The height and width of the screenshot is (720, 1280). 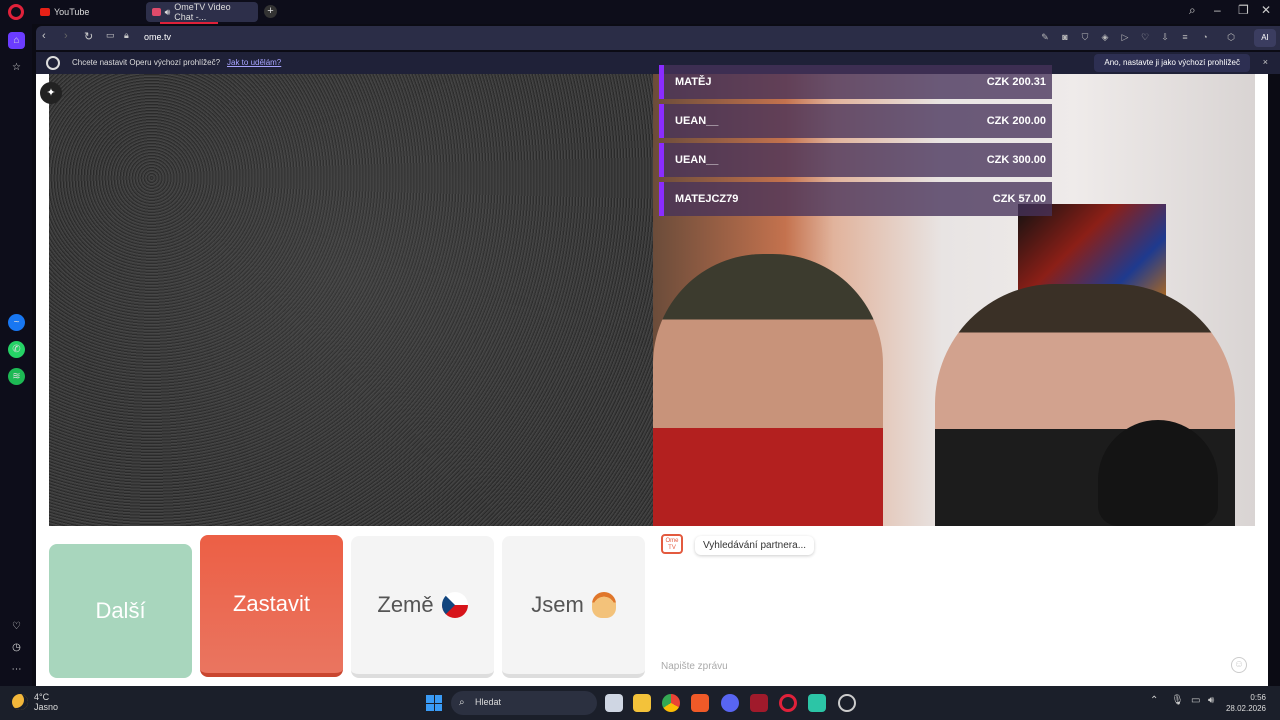 I want to click on more-icon: ⋯, so click(x=16, y=669).